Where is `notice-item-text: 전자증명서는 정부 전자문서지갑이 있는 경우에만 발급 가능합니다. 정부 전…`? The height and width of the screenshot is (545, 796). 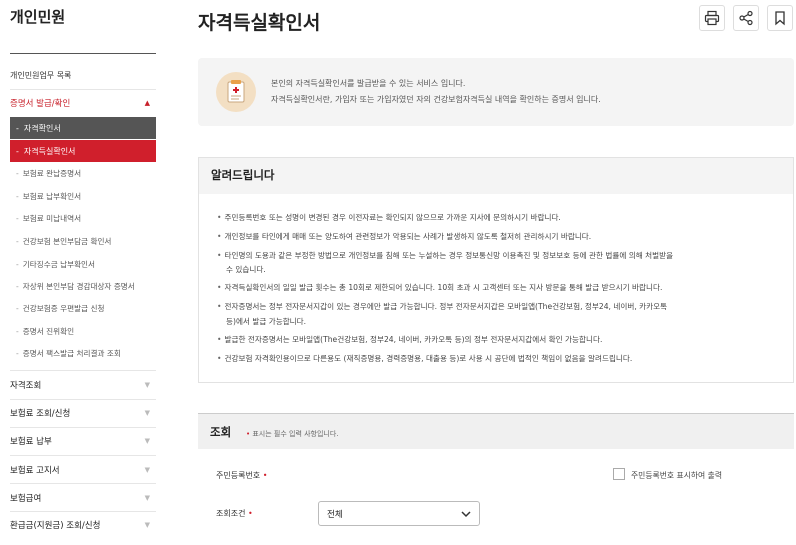
notice-item-text: 전자증명서는 정부 전자문서지갑이 있는 경우에만 발급 가능합니다. 정부 전… is located at coordinates (446, 306).